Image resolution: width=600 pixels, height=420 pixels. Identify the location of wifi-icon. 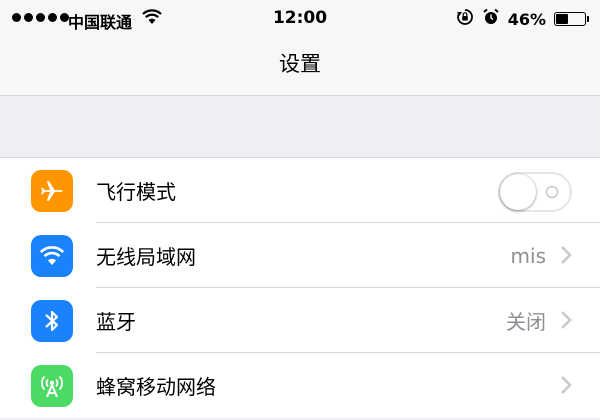
(52, 256).